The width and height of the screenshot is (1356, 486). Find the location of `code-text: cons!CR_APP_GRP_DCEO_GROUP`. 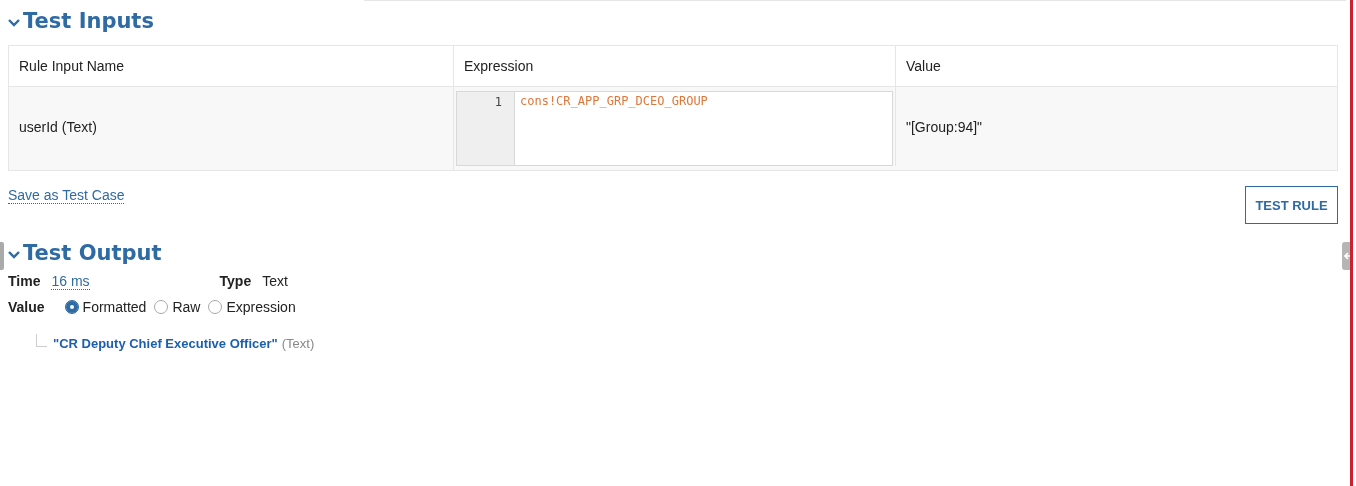

code-text: cons!CR_APP_GRP_DCEO_GROUP is located at coordinates (614, 101).